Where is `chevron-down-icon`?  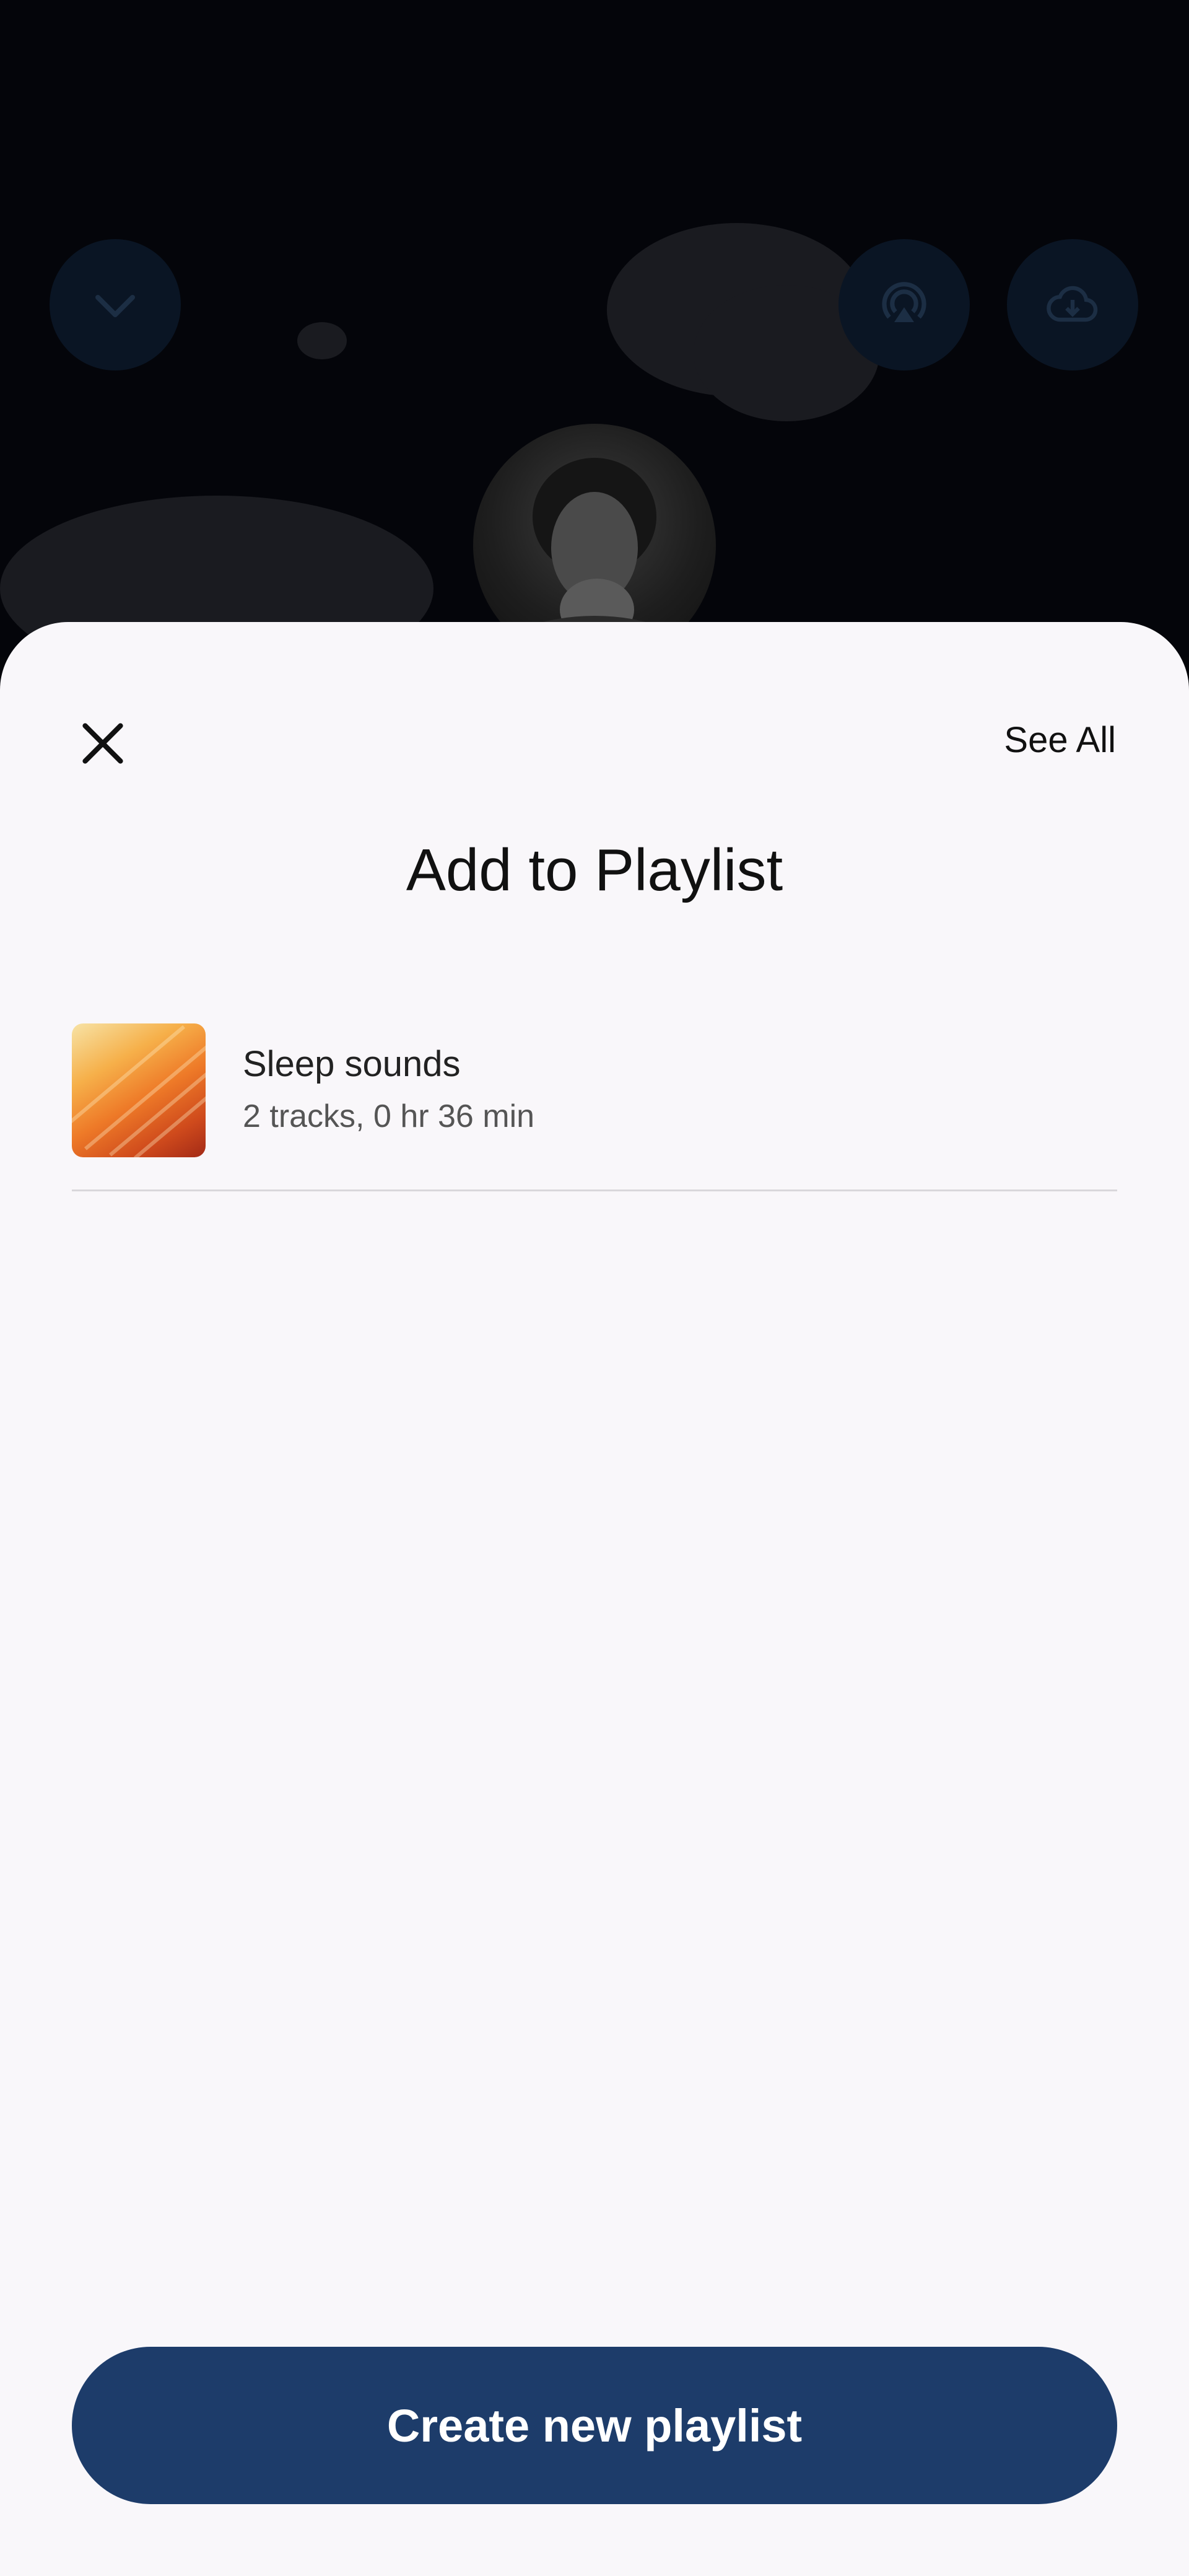
chevron-down-icon is located at coordinates (115, 306).